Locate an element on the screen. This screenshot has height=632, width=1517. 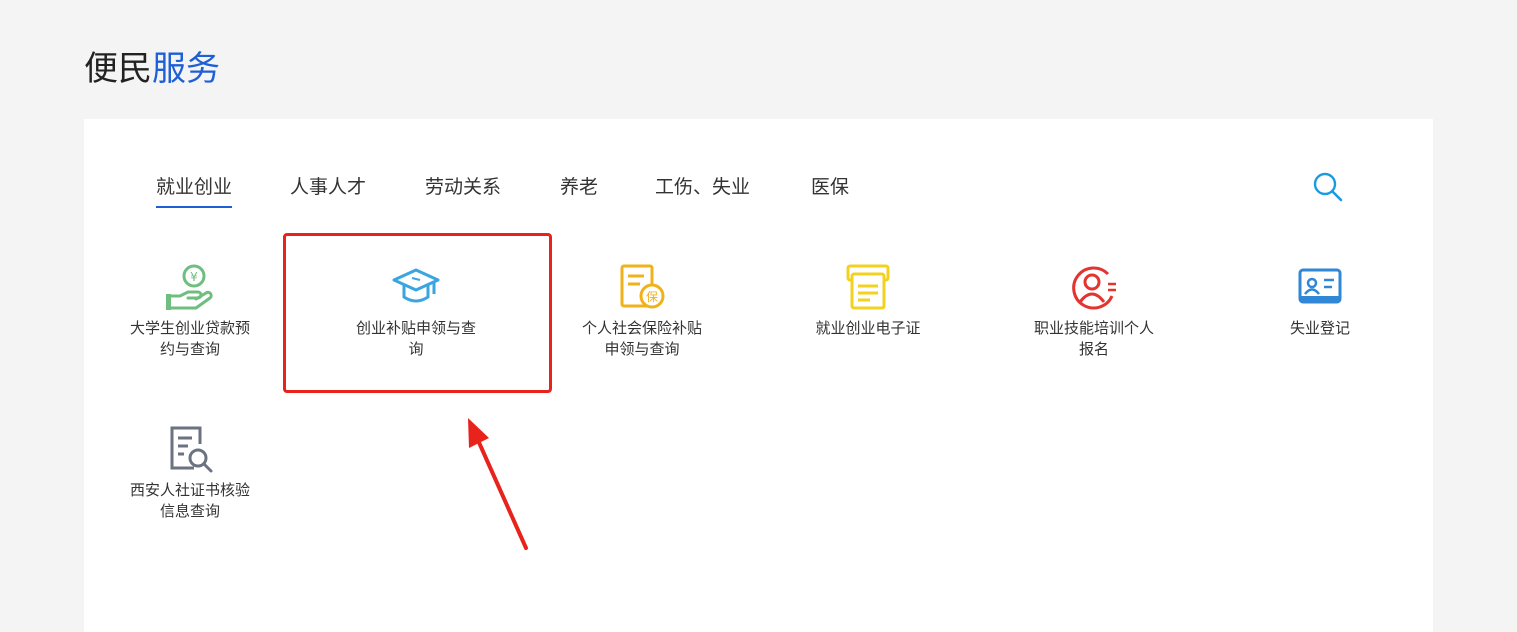
service-skill-training: 职业技能培训个人报名 is located at coordinates (1094, 311).